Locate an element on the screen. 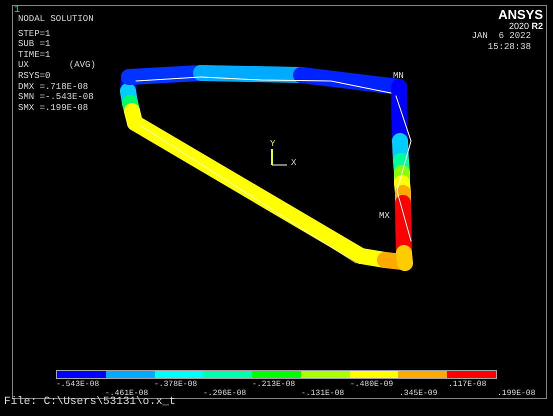 The height and width of the screenshot is (416, 553). legend-value: .117E-08 is located at coordinates (467, 384).